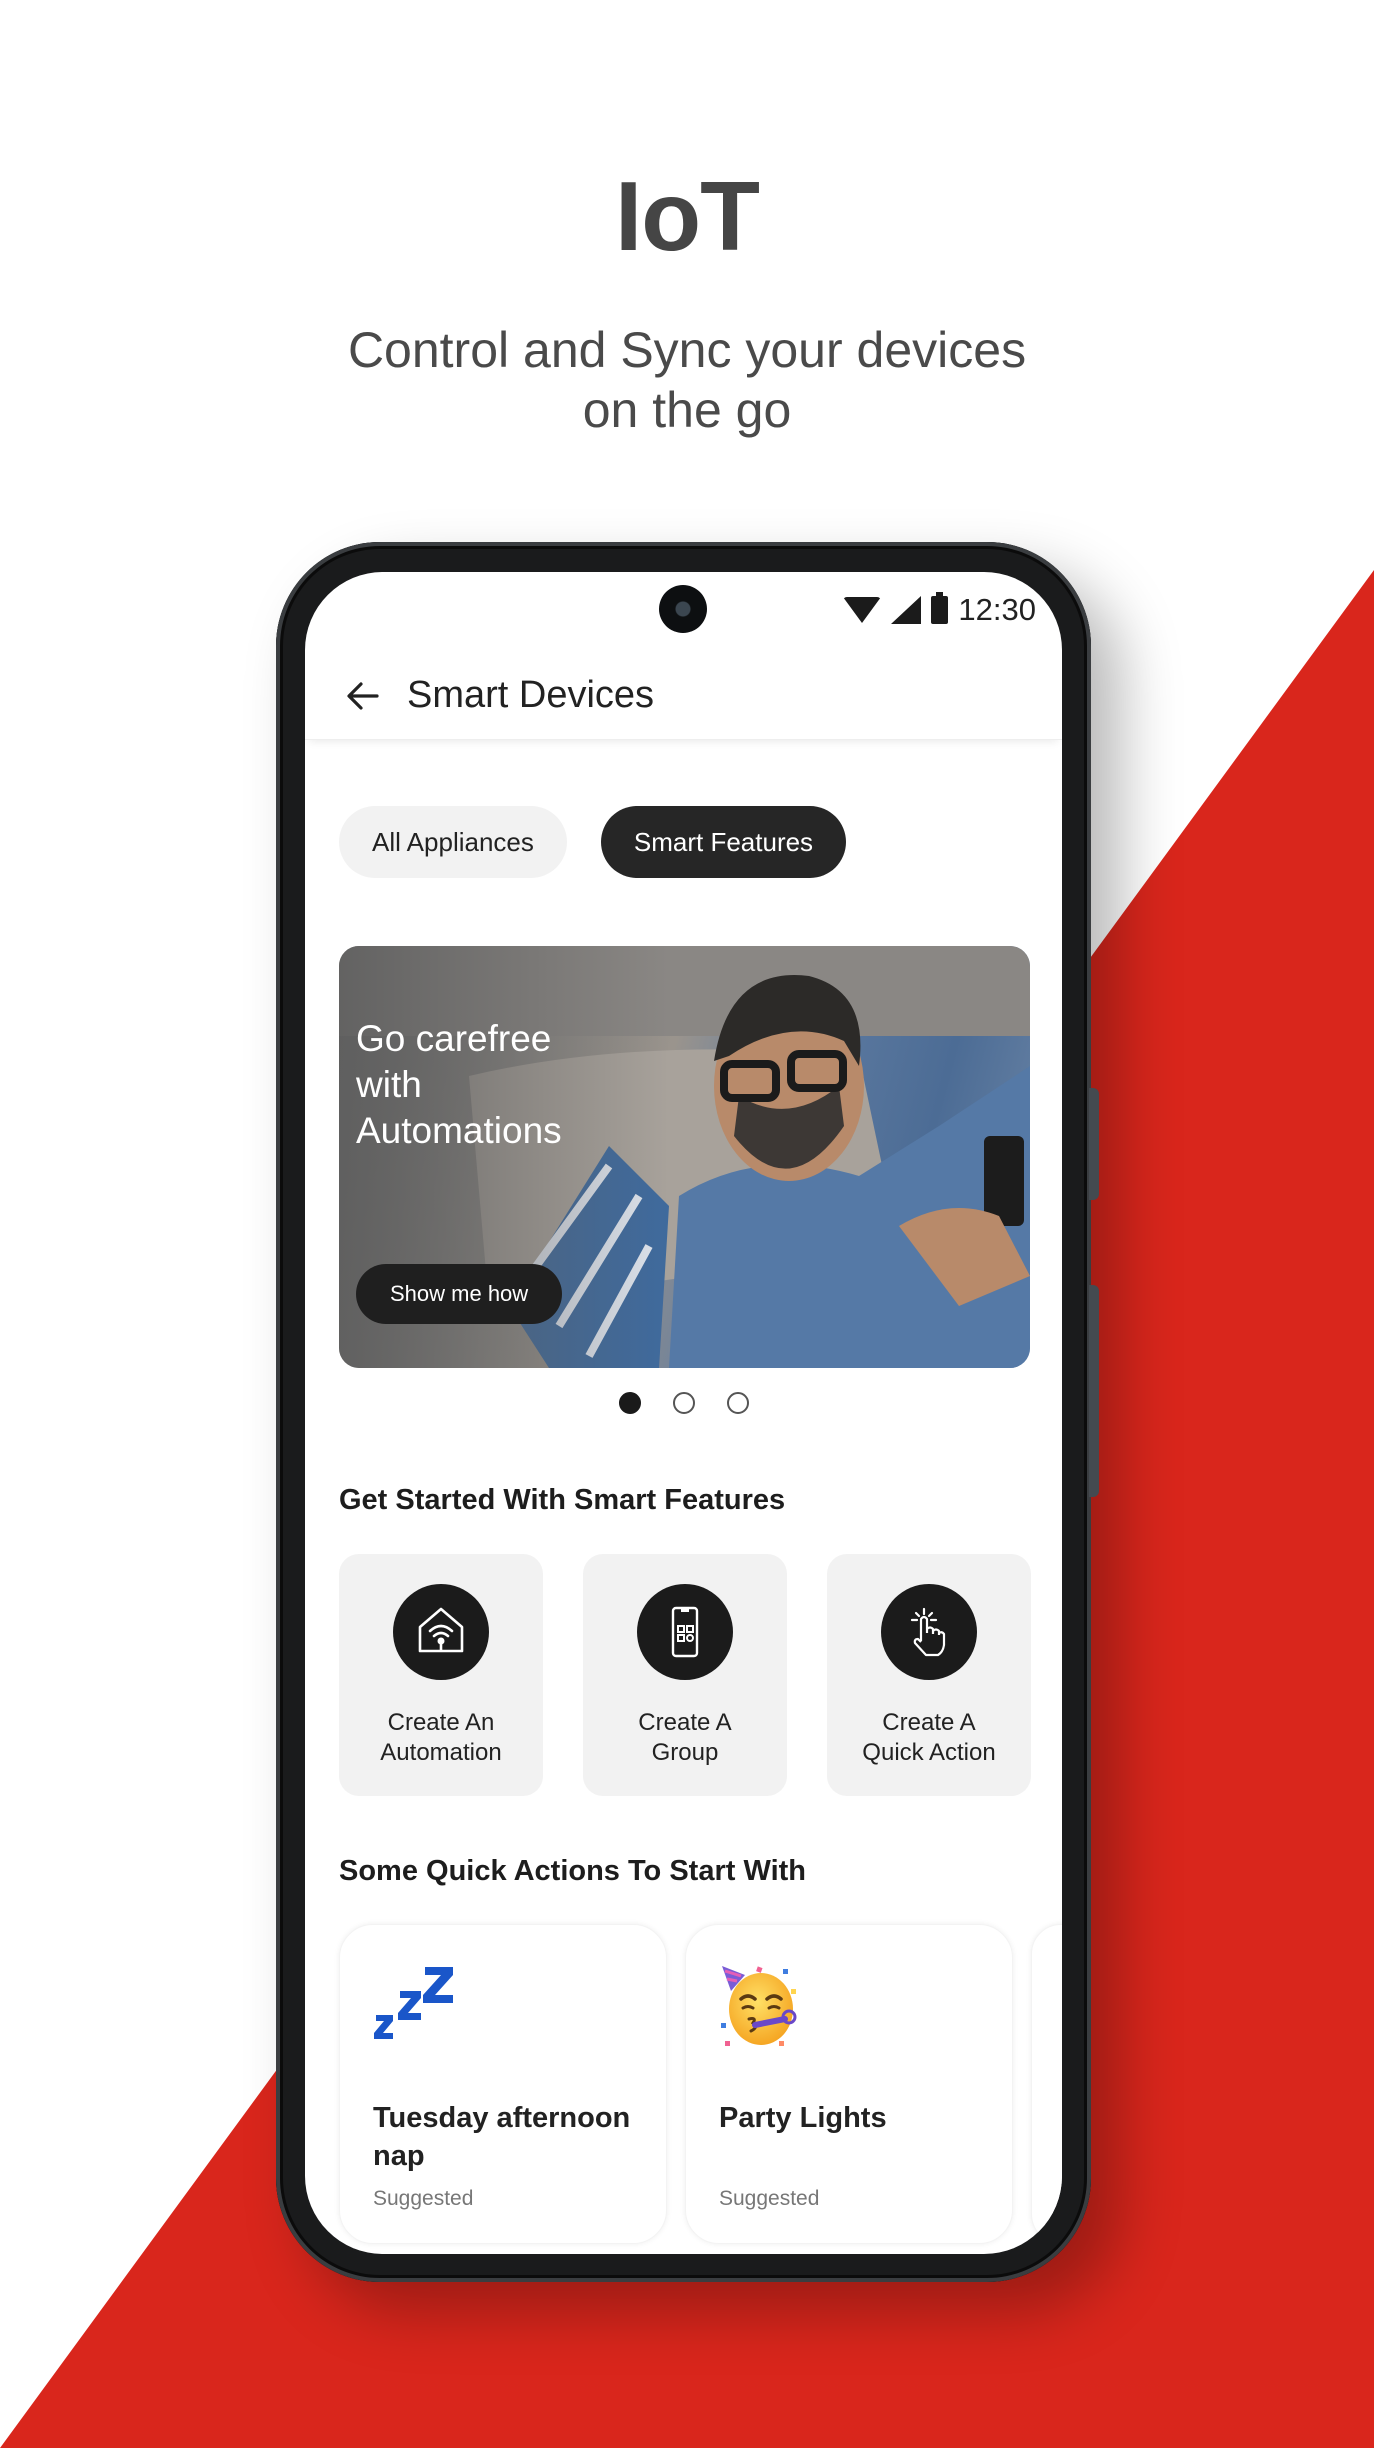 This screenshot has height=2448, width=1374. What do you see at coordinates (723, 842) in the screenshot?
I see `tab-smart-features: Smart Features` at bounding box center [723, 842].